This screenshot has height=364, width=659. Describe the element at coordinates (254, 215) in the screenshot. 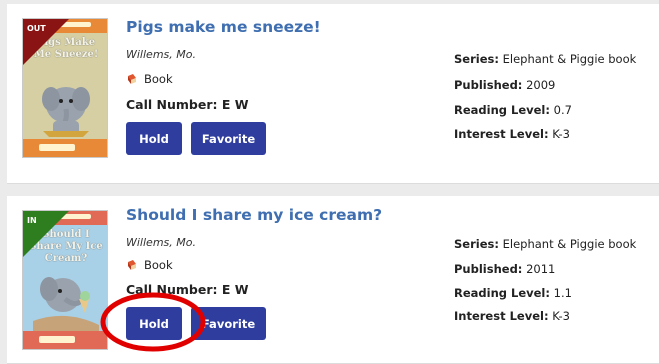

I see `result-title-link: Should I share my ice cream?` at that location.